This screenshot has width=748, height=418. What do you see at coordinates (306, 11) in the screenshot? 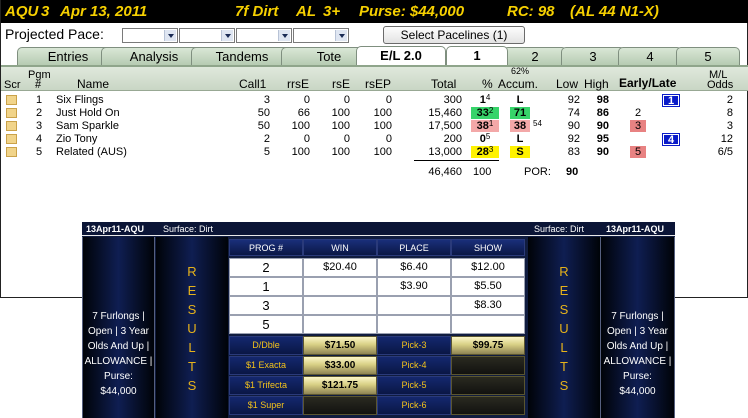
I see `race-class: AL` at bounding box center [306, 11].